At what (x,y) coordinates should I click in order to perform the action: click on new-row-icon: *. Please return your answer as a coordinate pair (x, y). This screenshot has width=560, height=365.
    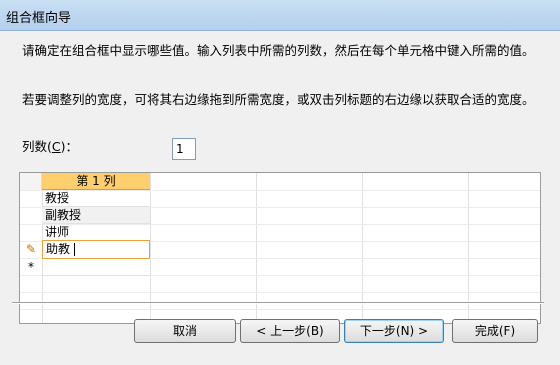
    Looking at the image, I should click on (31, 267).